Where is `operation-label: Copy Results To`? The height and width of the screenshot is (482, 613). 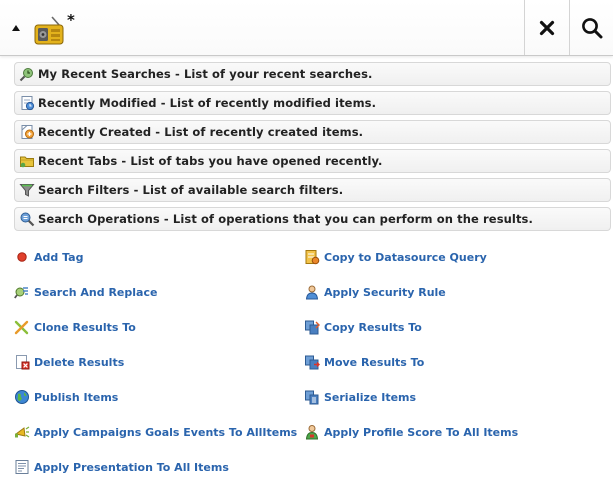 operation-label: Copy Results To is located at coordinates (373, 327).